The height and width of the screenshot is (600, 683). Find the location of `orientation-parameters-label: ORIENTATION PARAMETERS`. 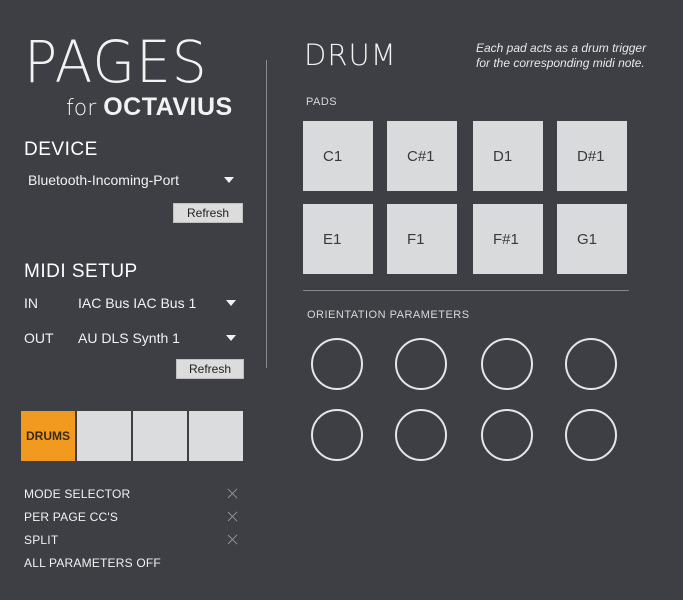

orientation-parameters-label: ORIENTATION PARAMETERS is located at coordinates (388, 315).